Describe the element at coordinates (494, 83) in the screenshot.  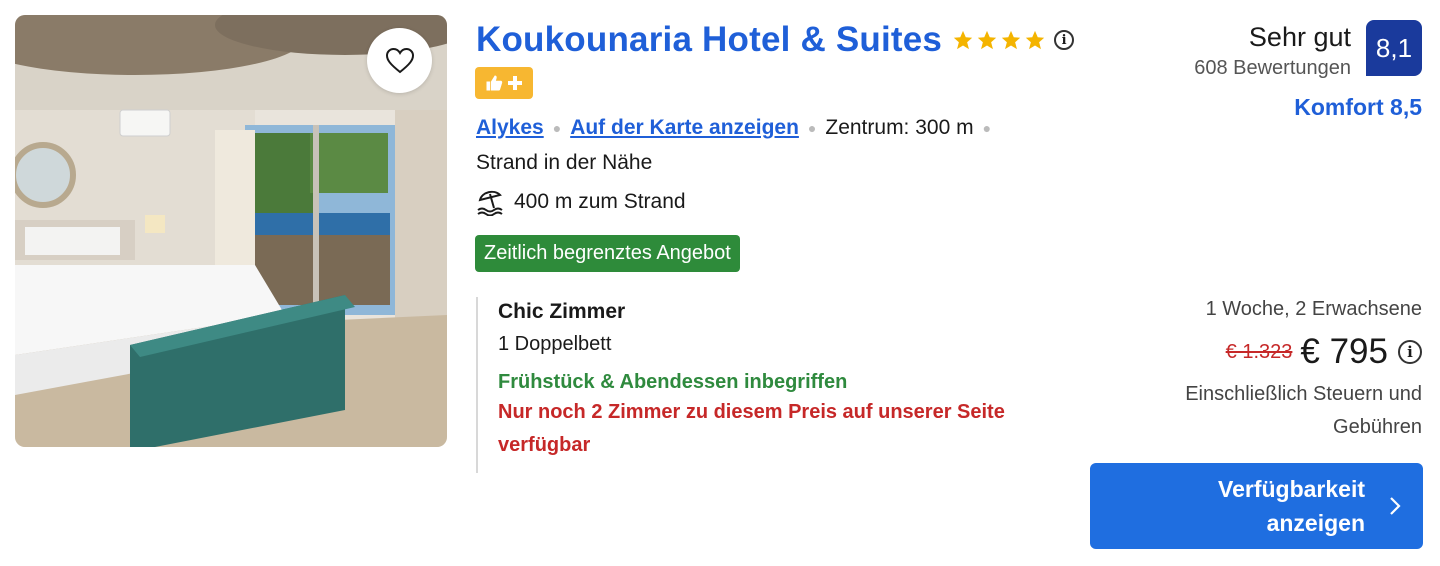
I see `thumbs-up-icon` at that location.